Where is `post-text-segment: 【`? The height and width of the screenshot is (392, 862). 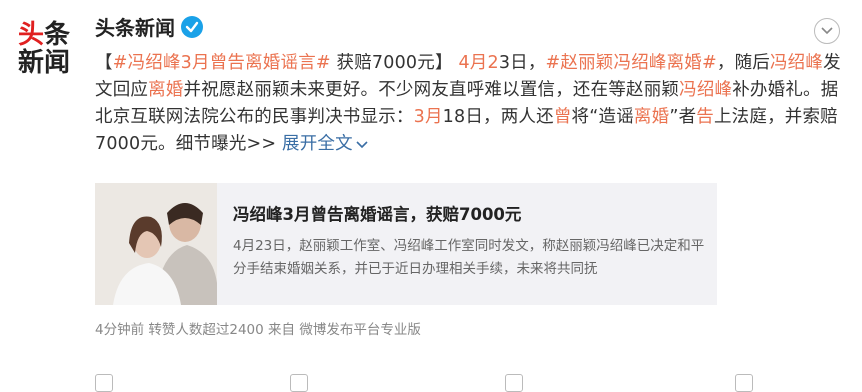
post-text-segment: 【 is located at coordinates (104, 63).